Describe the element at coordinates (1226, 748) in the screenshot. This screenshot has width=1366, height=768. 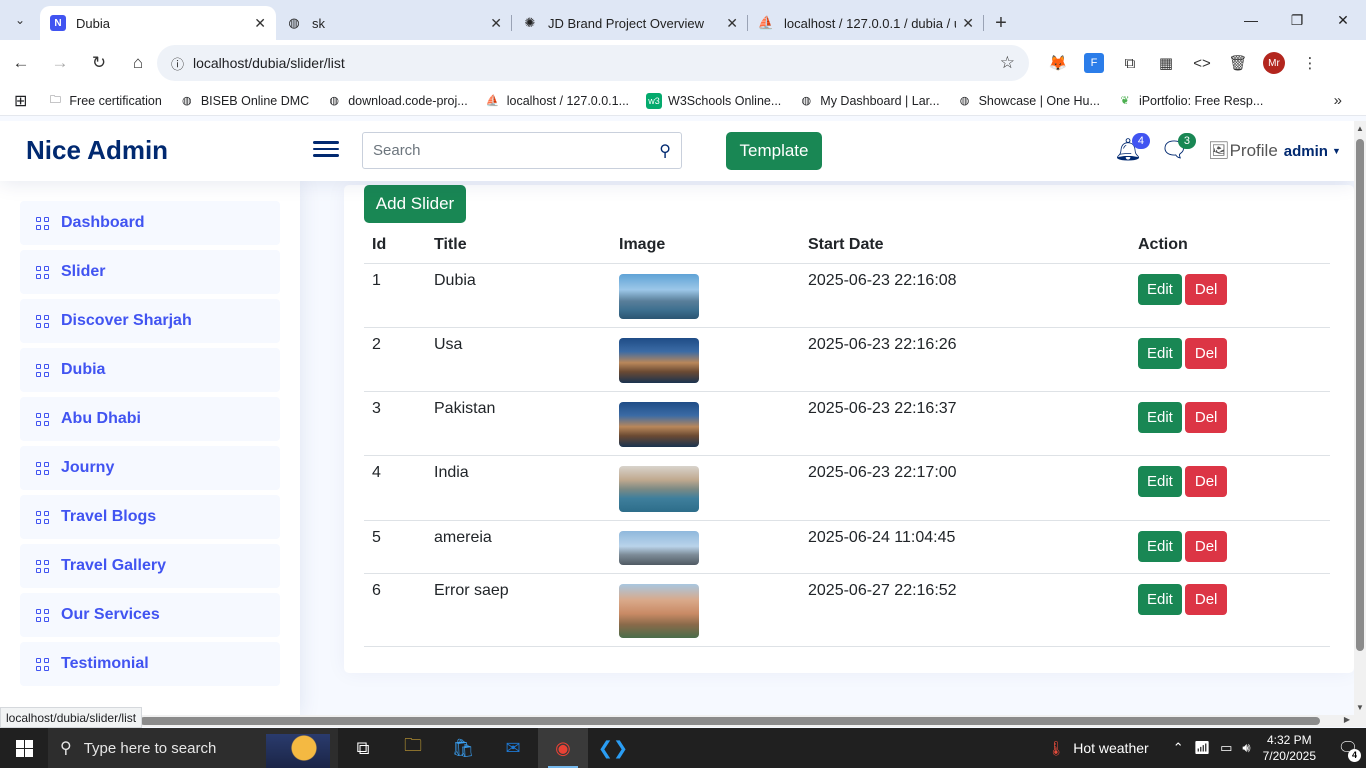
I see `battery-icon: ▭` at that location.